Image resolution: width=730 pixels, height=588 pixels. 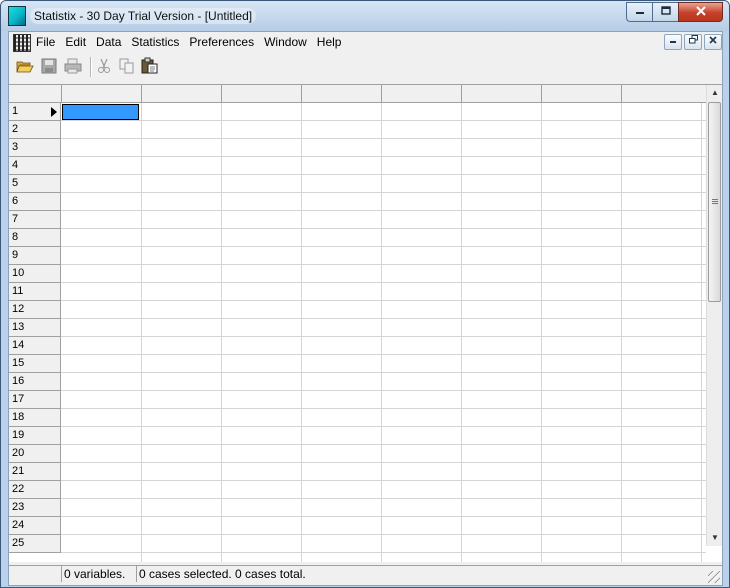 I want to click on row-header: 23, so click(x=35, y=508).